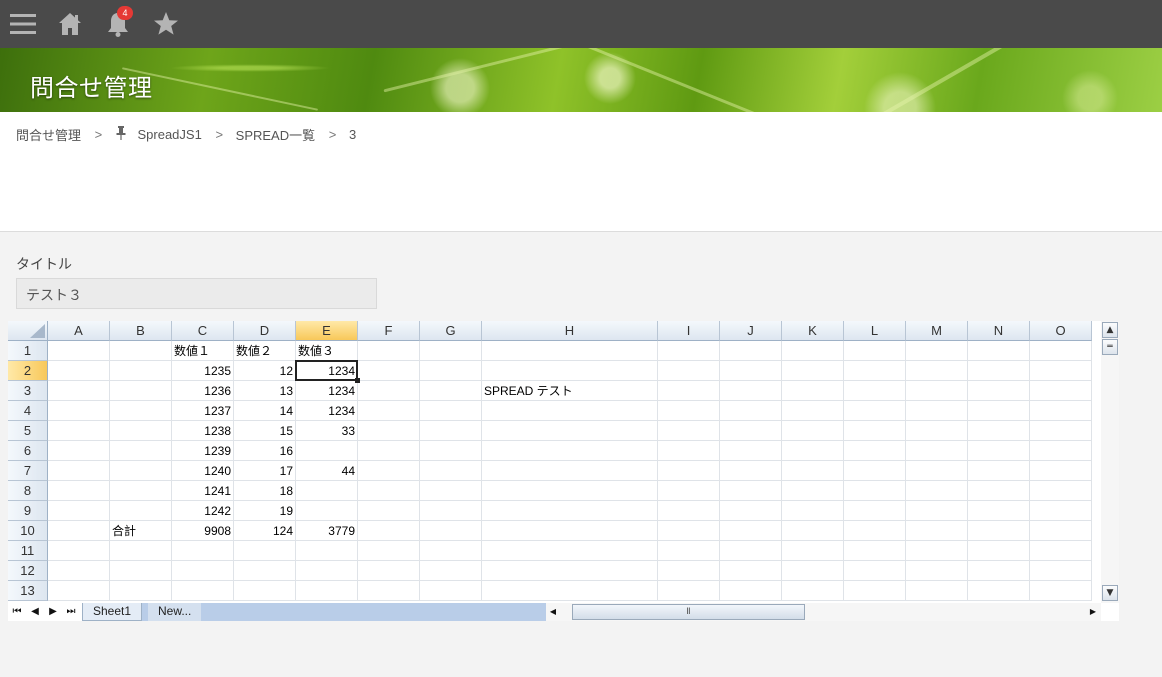 Image resolution: width=1162 pixels, height=677 pixels. Describe the element at coordinates (689, 531) in the screenshot. I see `cell-i10` at that location.